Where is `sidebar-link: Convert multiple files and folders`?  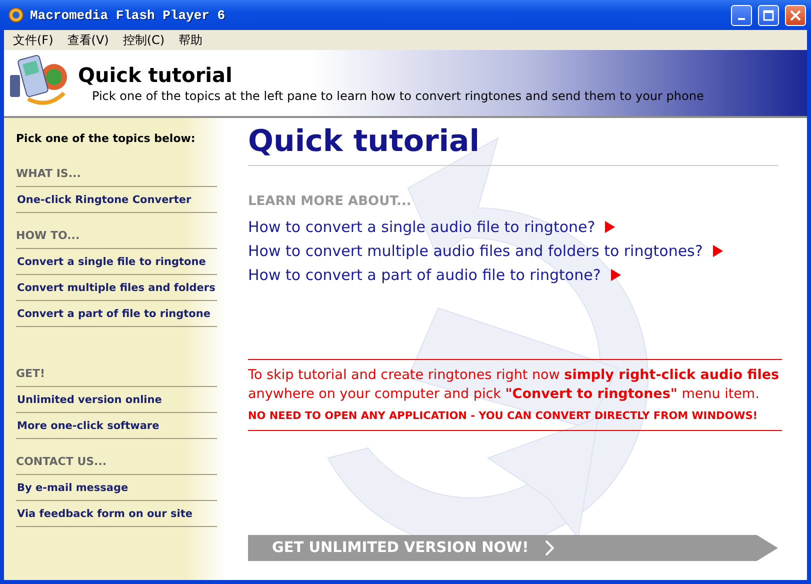
sidebar-link: Convert multiple files and folders is located at coordinates (116, 288).